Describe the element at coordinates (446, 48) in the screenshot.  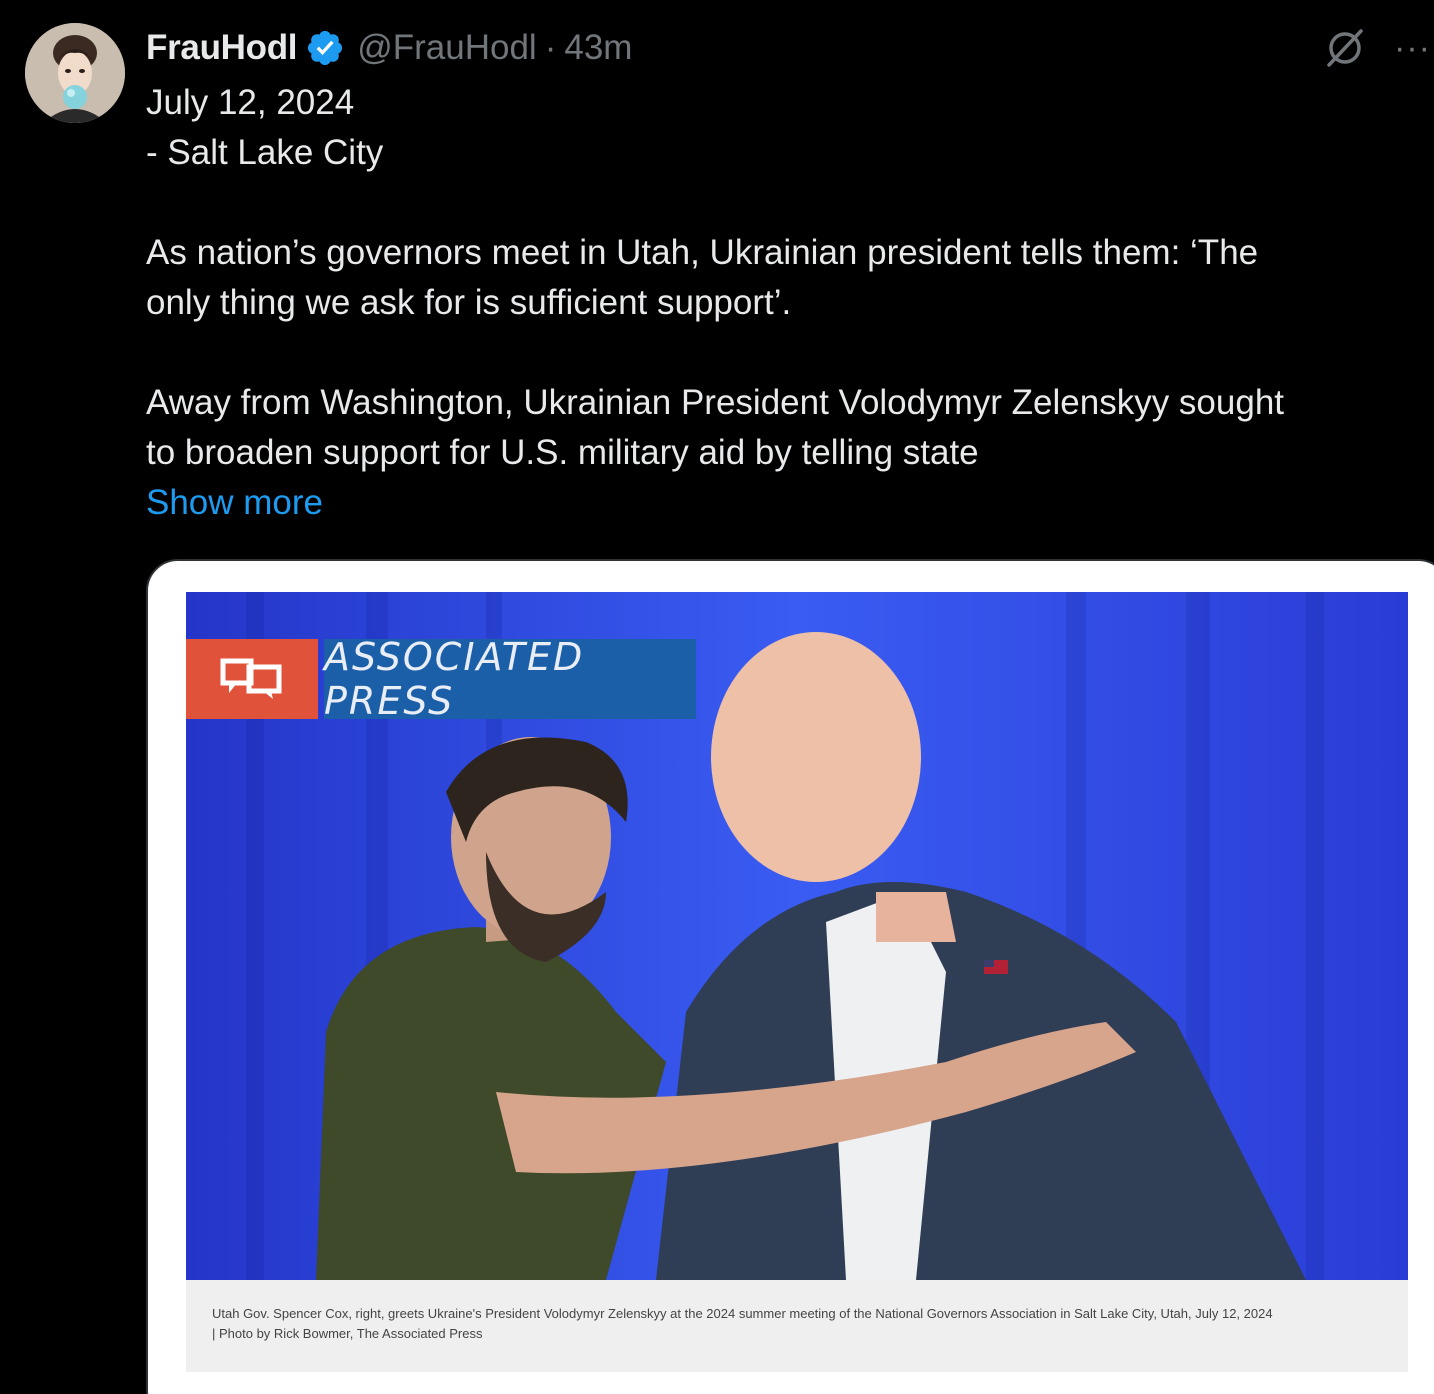
I see `handle: @FrauHodl` at that location.